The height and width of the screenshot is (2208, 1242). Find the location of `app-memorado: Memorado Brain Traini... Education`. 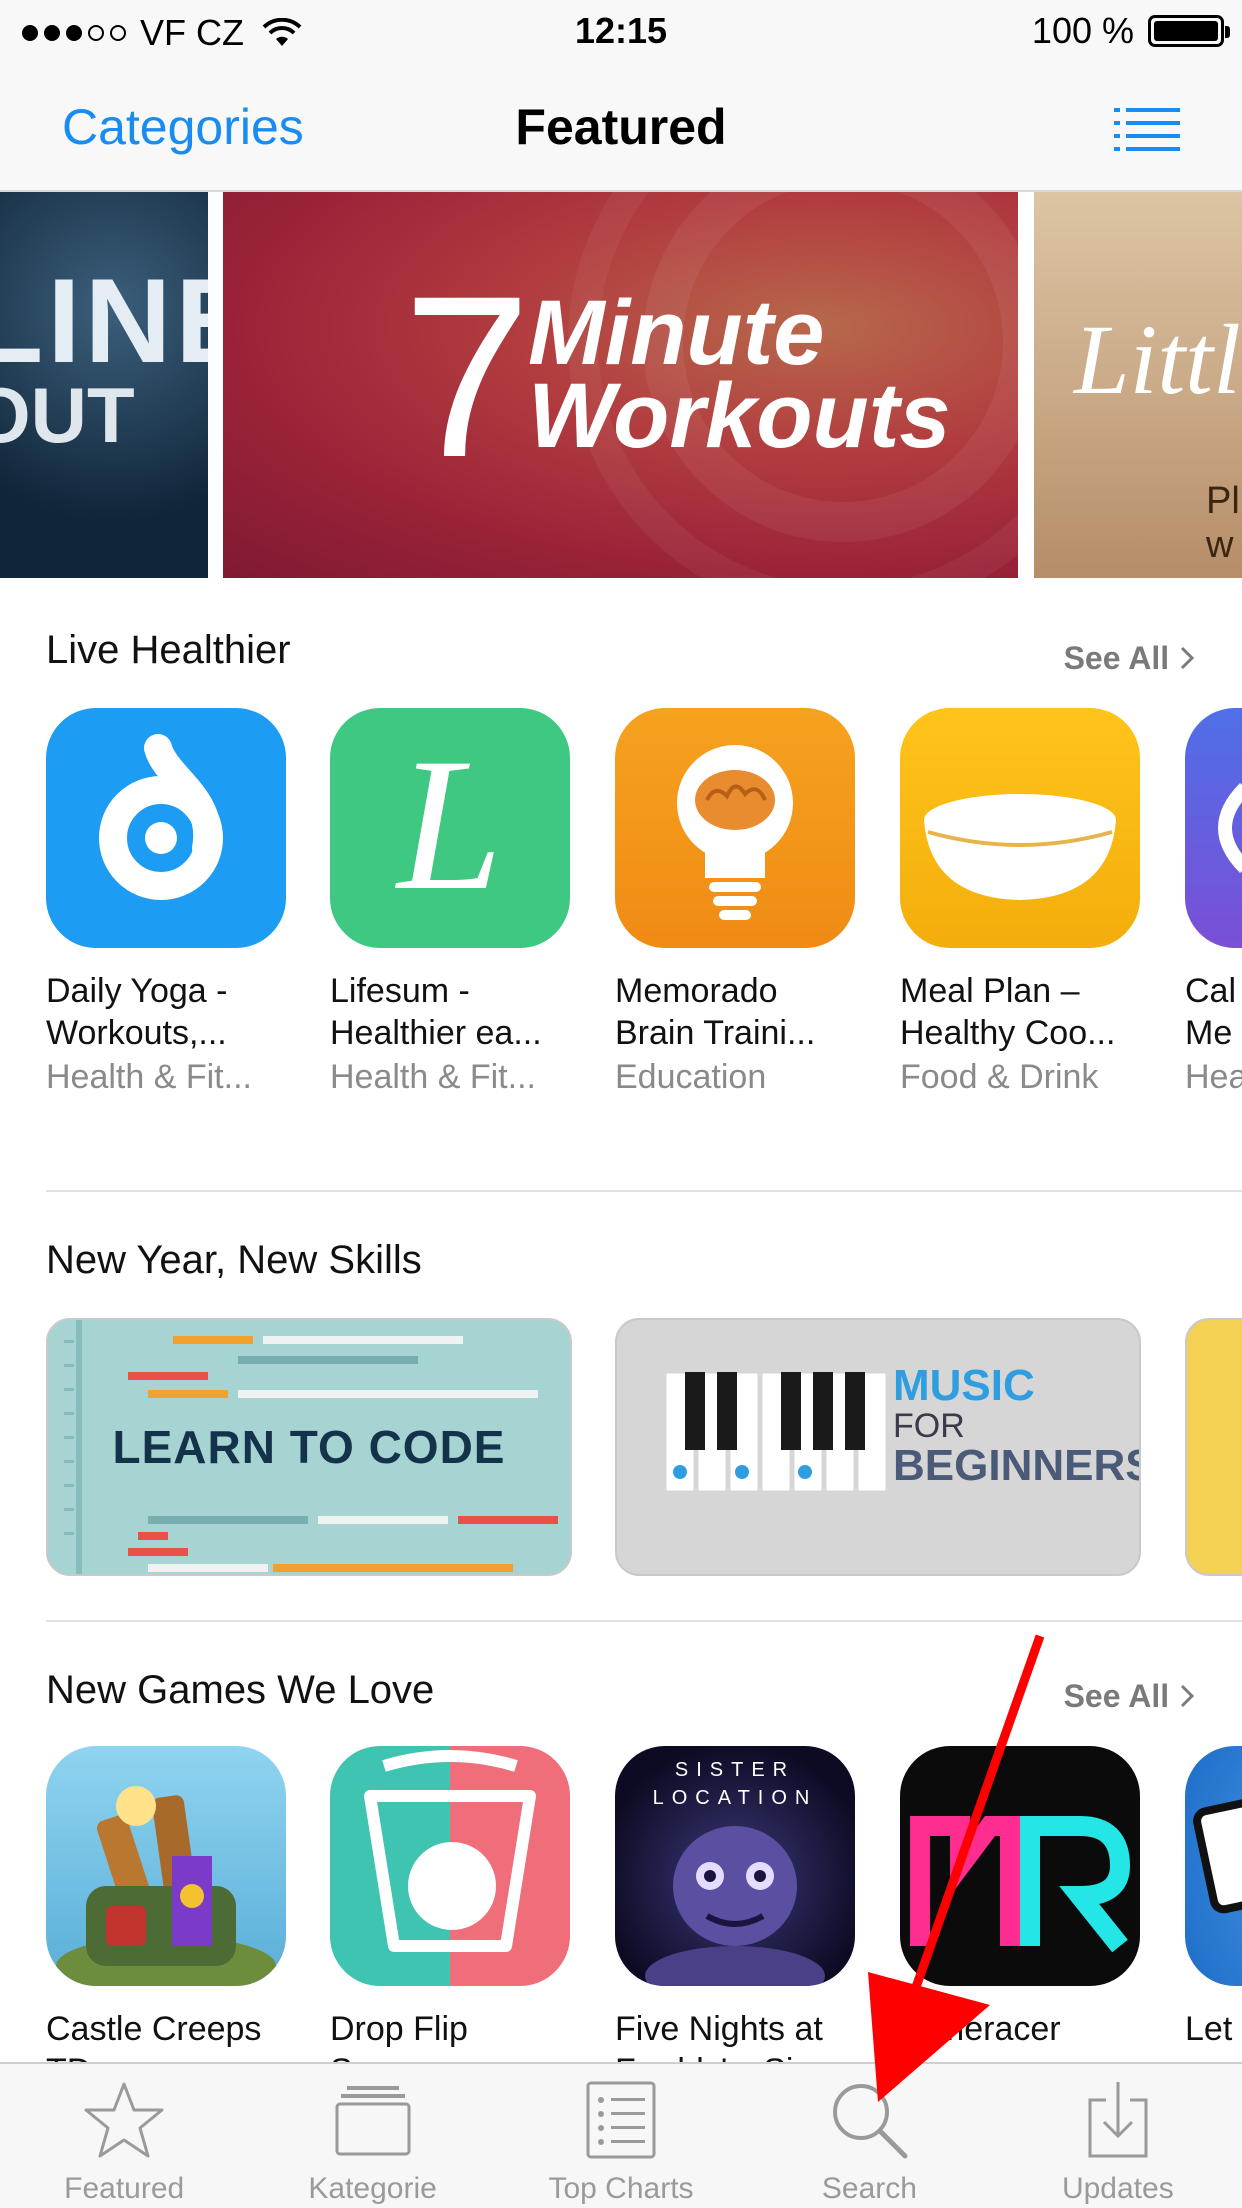

app-memorado: Memorado Brain Traini... Education is located at coordinates (735, 904).